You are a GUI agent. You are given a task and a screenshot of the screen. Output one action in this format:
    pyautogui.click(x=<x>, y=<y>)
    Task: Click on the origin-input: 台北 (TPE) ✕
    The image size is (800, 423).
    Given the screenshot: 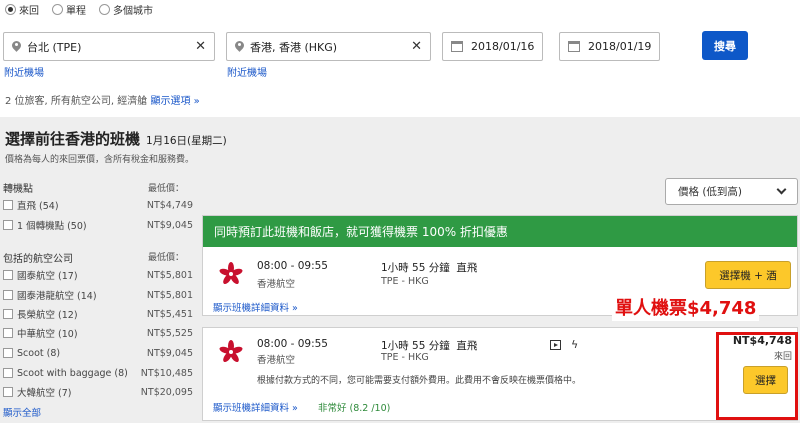 What is the action you would take?
    pyautogui.click(x=109, y=46)
    